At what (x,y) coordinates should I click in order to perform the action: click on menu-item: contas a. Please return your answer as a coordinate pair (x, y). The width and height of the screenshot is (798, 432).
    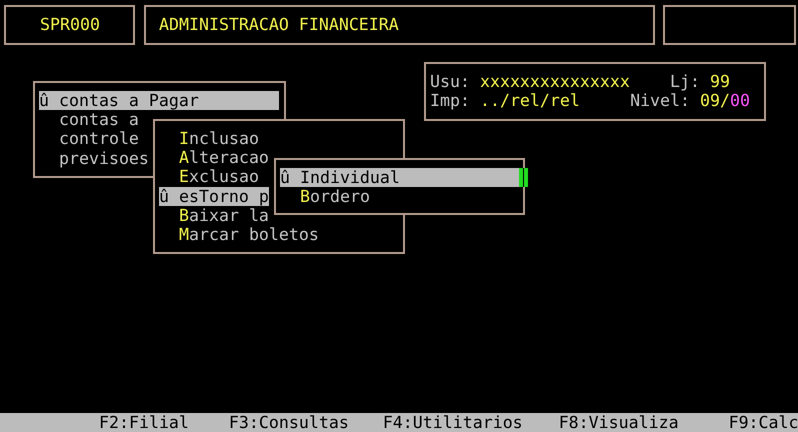
    Looking at the image, I should click on (89, 120).